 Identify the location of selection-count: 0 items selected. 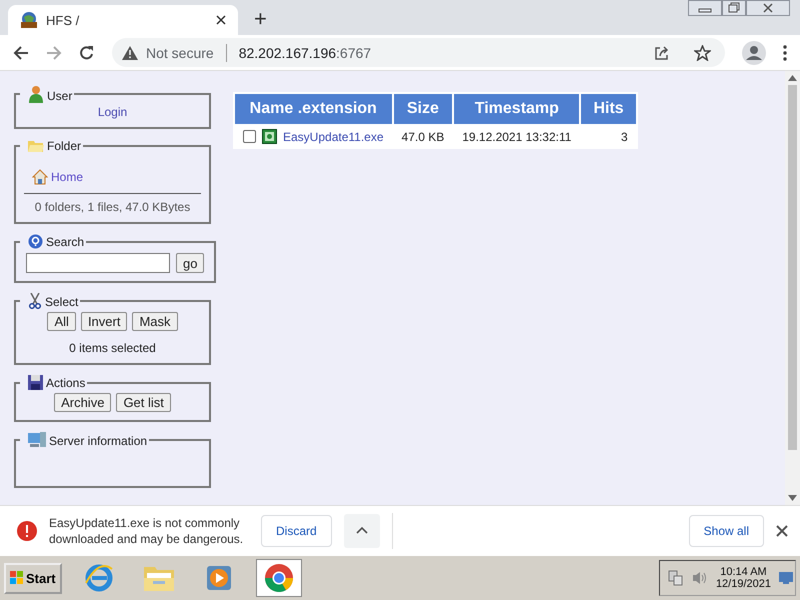
(112, 348).